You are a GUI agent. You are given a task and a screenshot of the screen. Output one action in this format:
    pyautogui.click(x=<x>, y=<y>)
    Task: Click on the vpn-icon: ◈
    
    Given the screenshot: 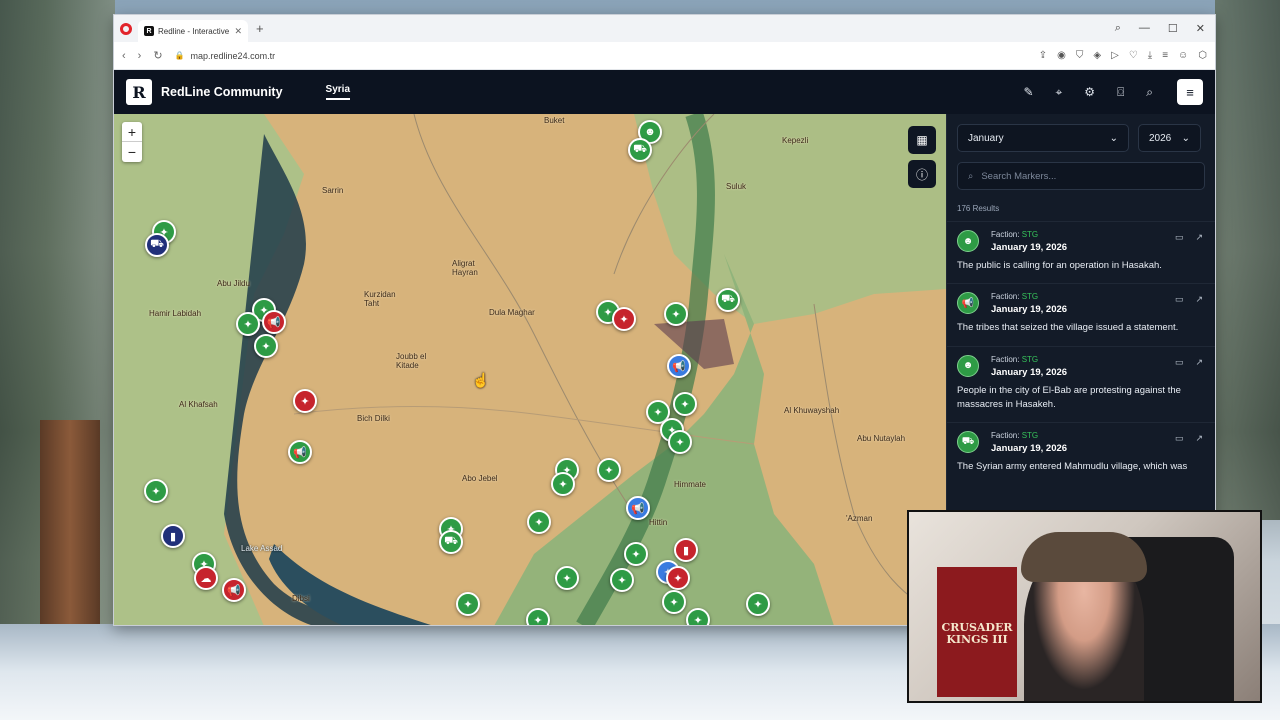 What is the action you would take?
    pyautogui.click(x=1097, y=55)
    